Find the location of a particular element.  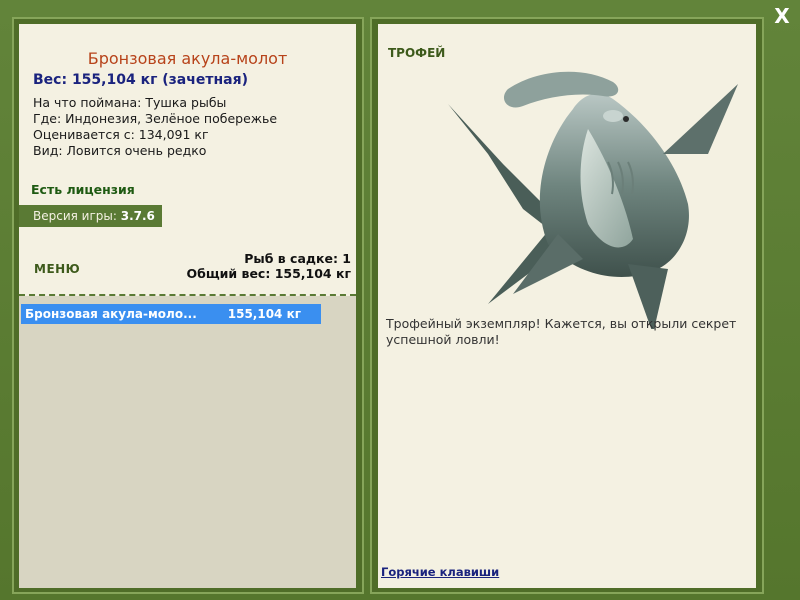

fish-bait: На что поймана: Тушка рыбы is located at coordinates (130, 102).